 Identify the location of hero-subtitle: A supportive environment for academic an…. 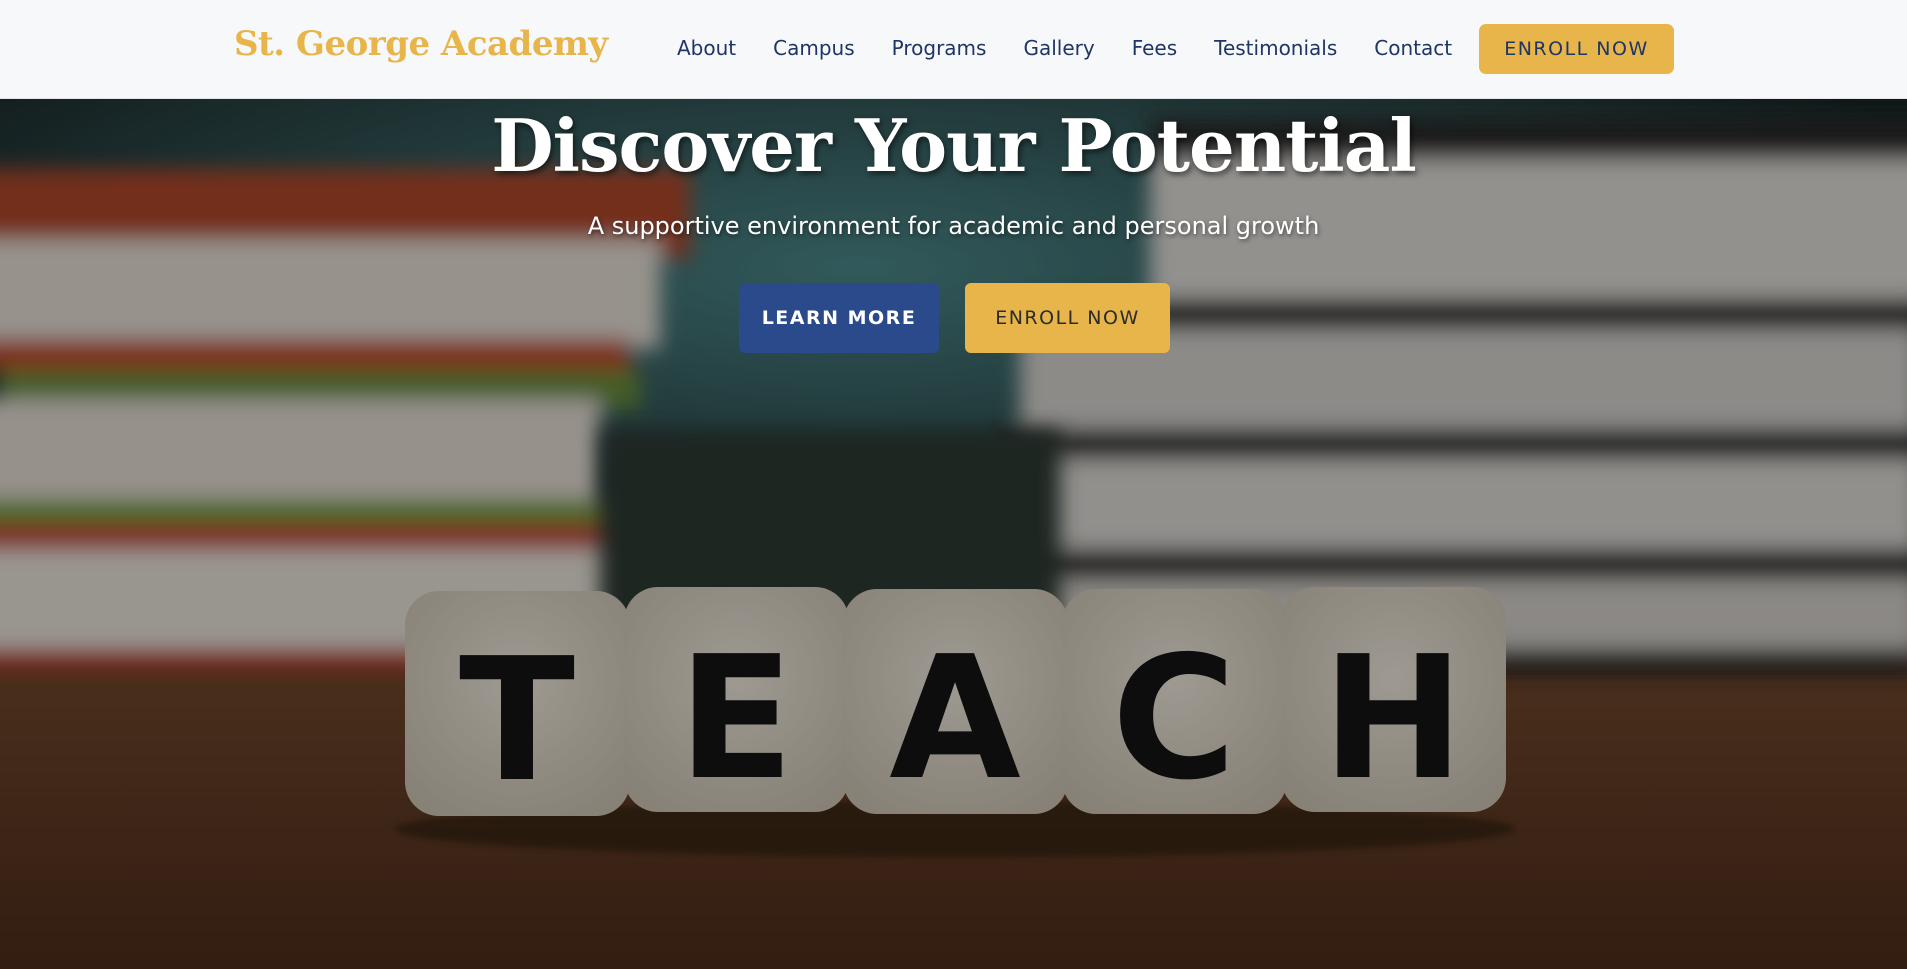
(953, 226).